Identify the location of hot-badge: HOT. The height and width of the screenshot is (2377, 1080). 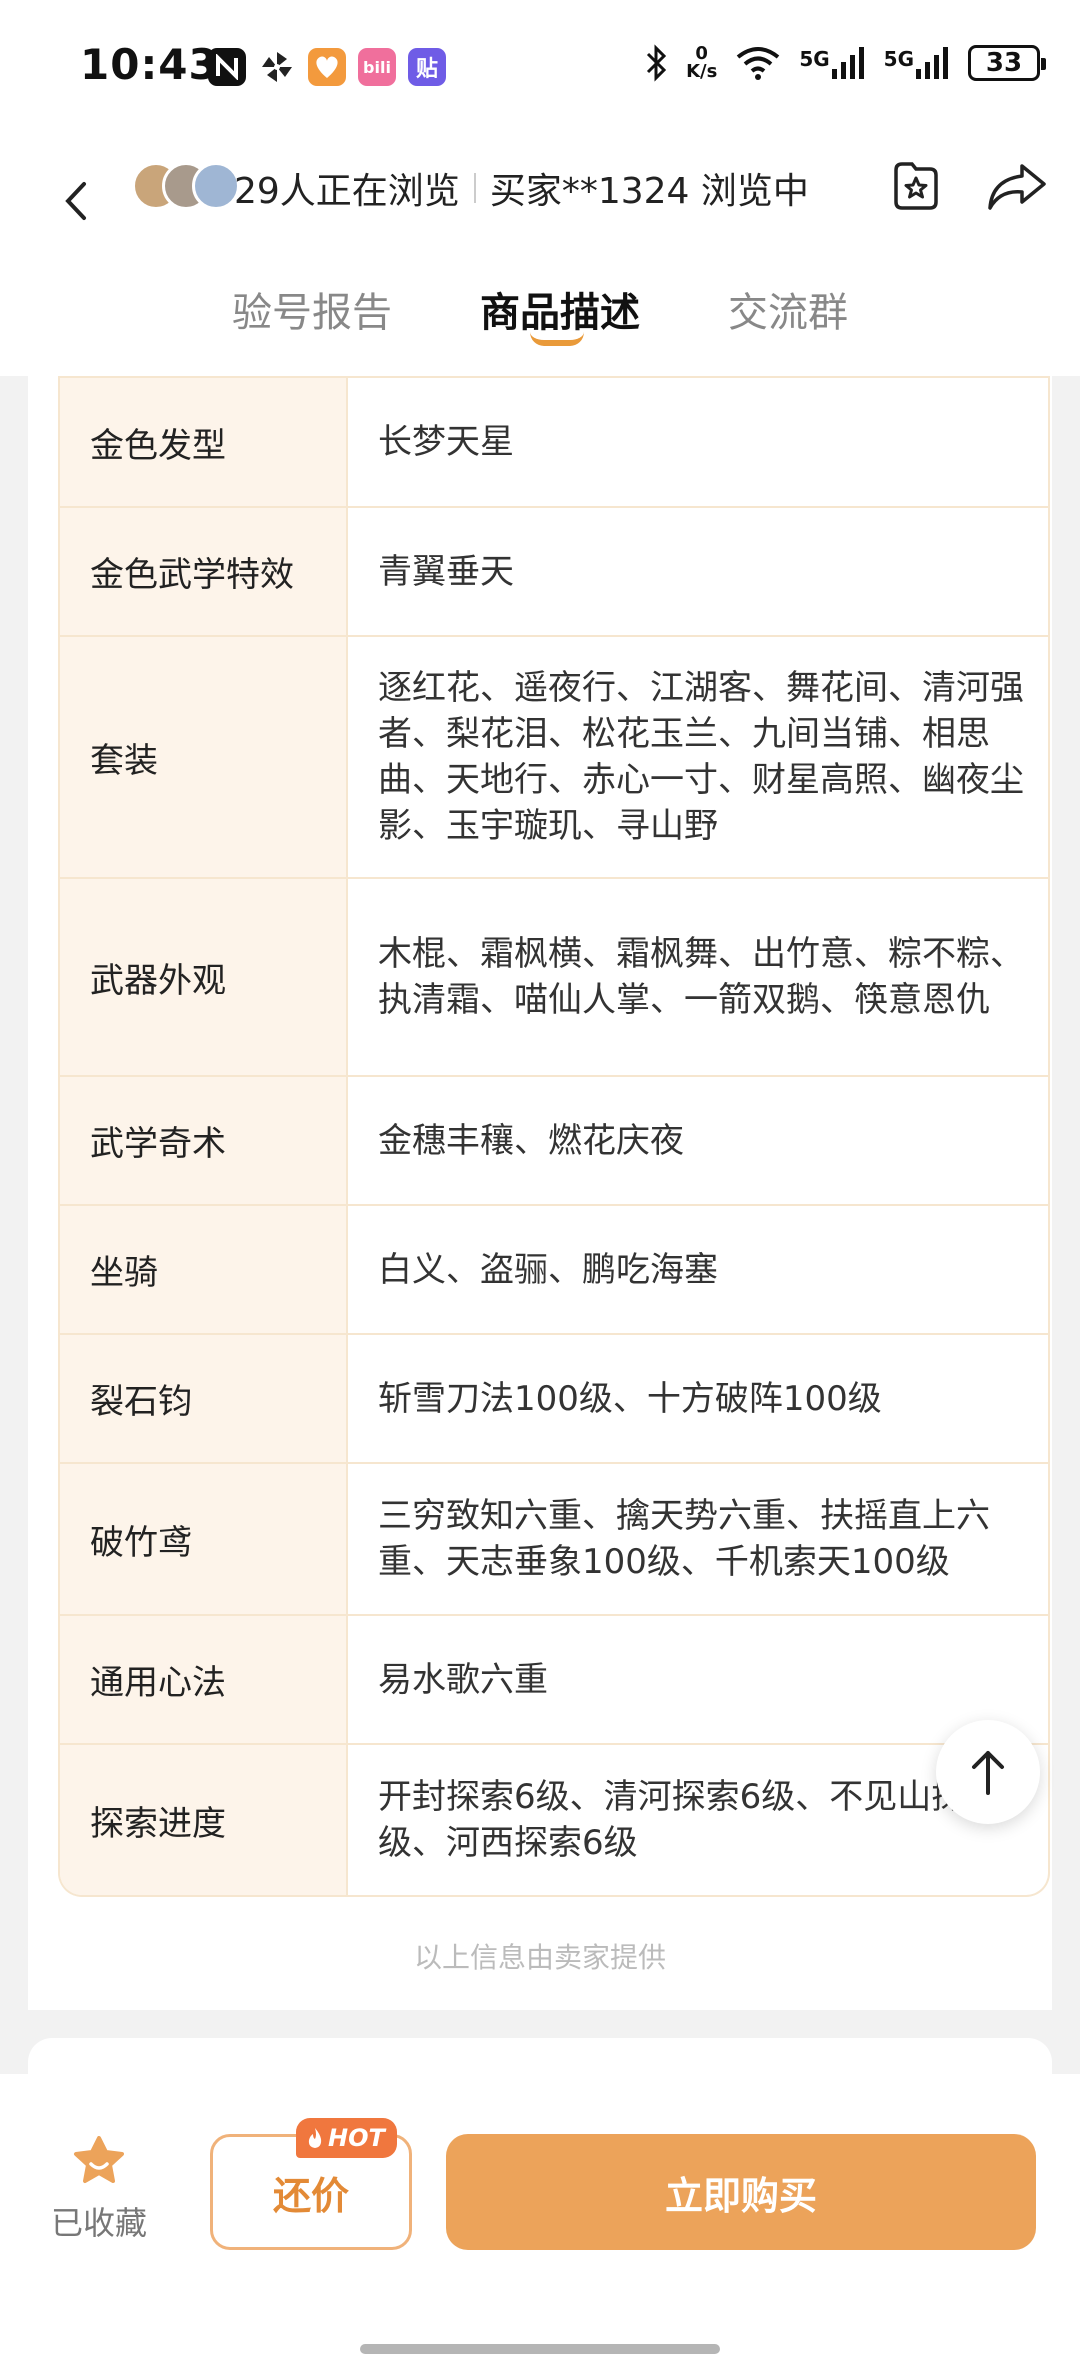
(346, 2138).